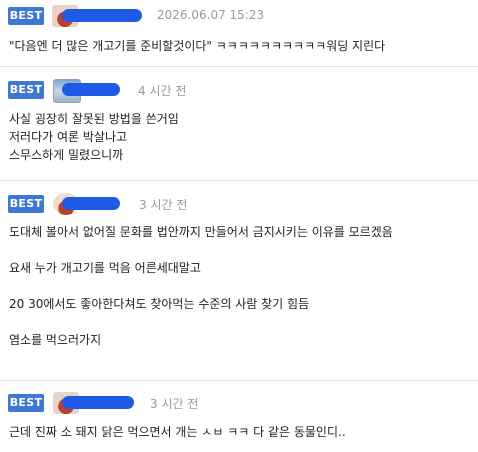  I want to click on comment-line: 20 30에서도 좋아한다쳐도 찾아먹는 수준의 사람 찾기 힘듬, so click(159, 304).